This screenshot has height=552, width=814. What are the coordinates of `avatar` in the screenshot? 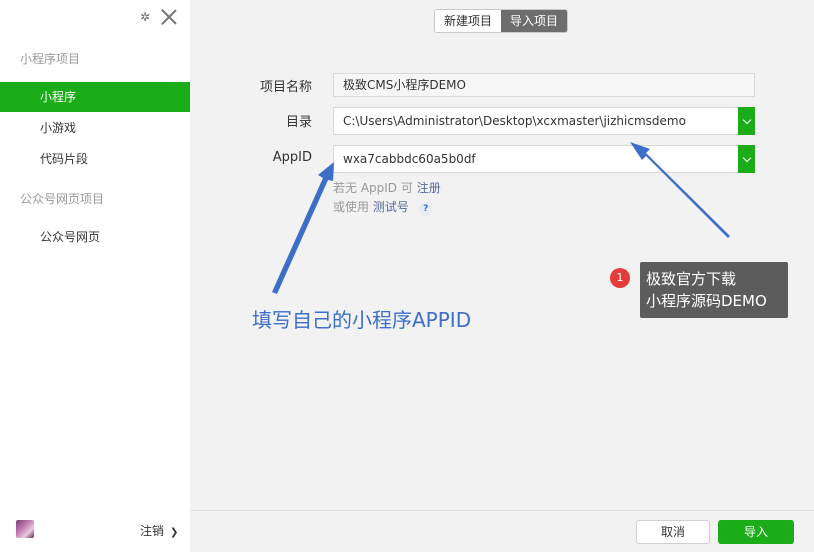 It's located at (25, 529).